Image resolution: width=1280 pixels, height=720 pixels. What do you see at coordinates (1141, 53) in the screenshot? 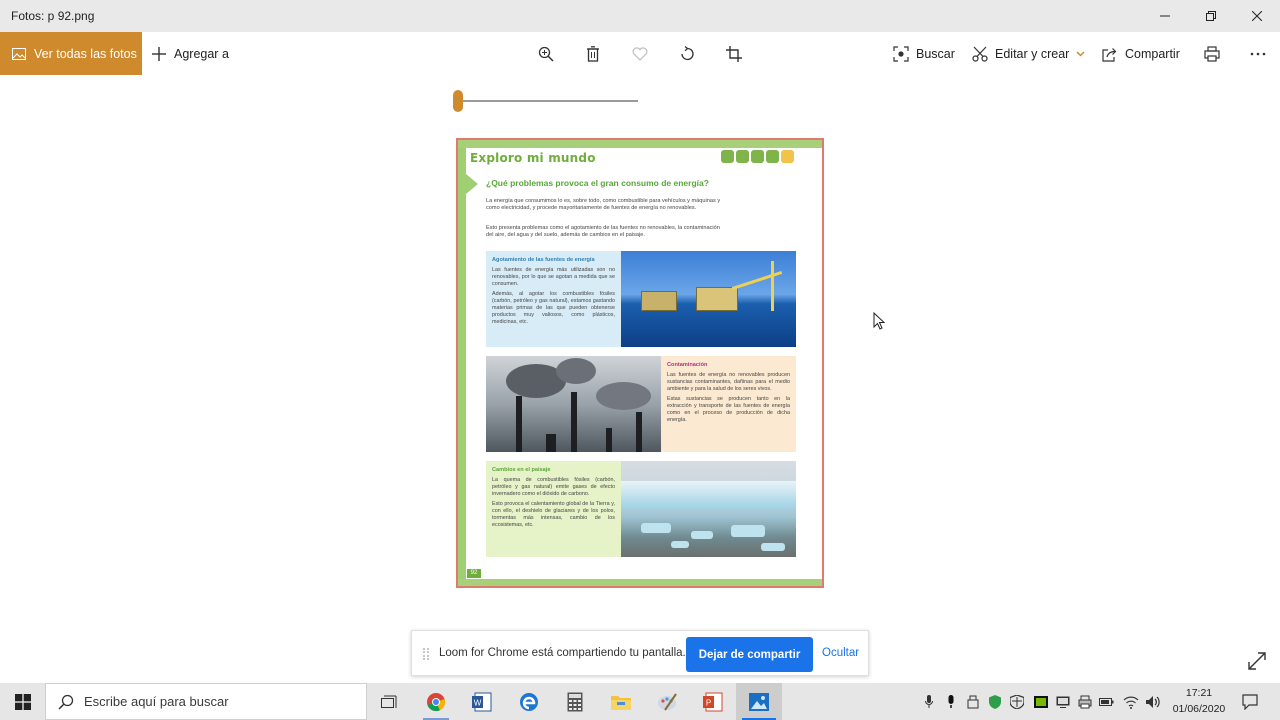
I see `share-button: Compartir` at bounding box center [1141, 53].